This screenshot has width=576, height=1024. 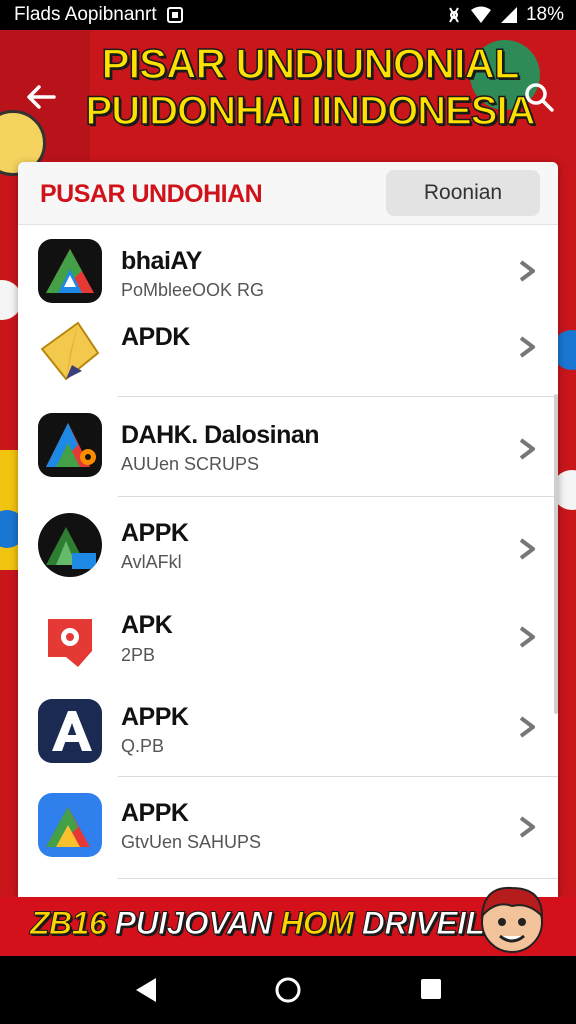 What do you see at coordinates (68, 923) in the screenshot?
I see `promo-prefix: ZB16` at bounding box center [68, 923].